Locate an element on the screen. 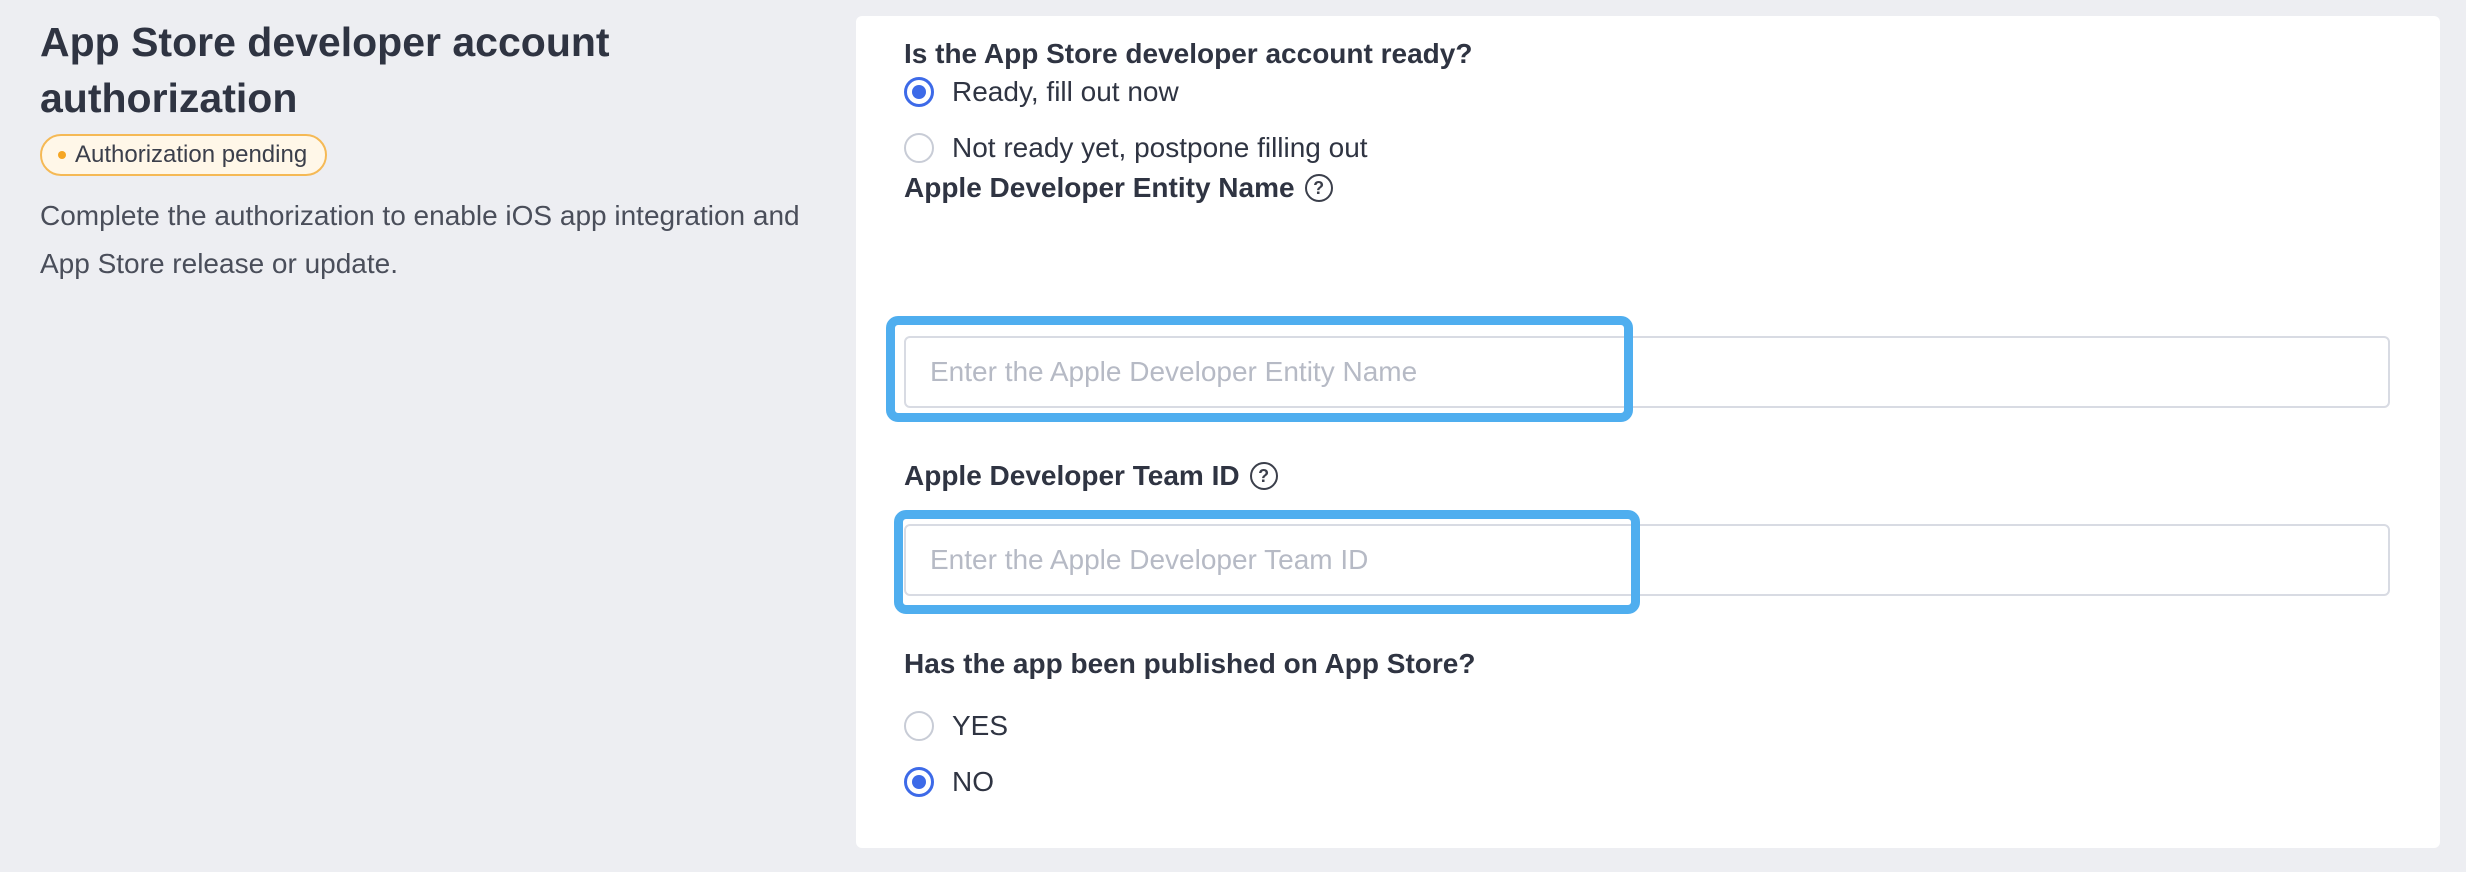  team-id-label-text: Apple Developer Team ID is located at coordinates (1072, 475).